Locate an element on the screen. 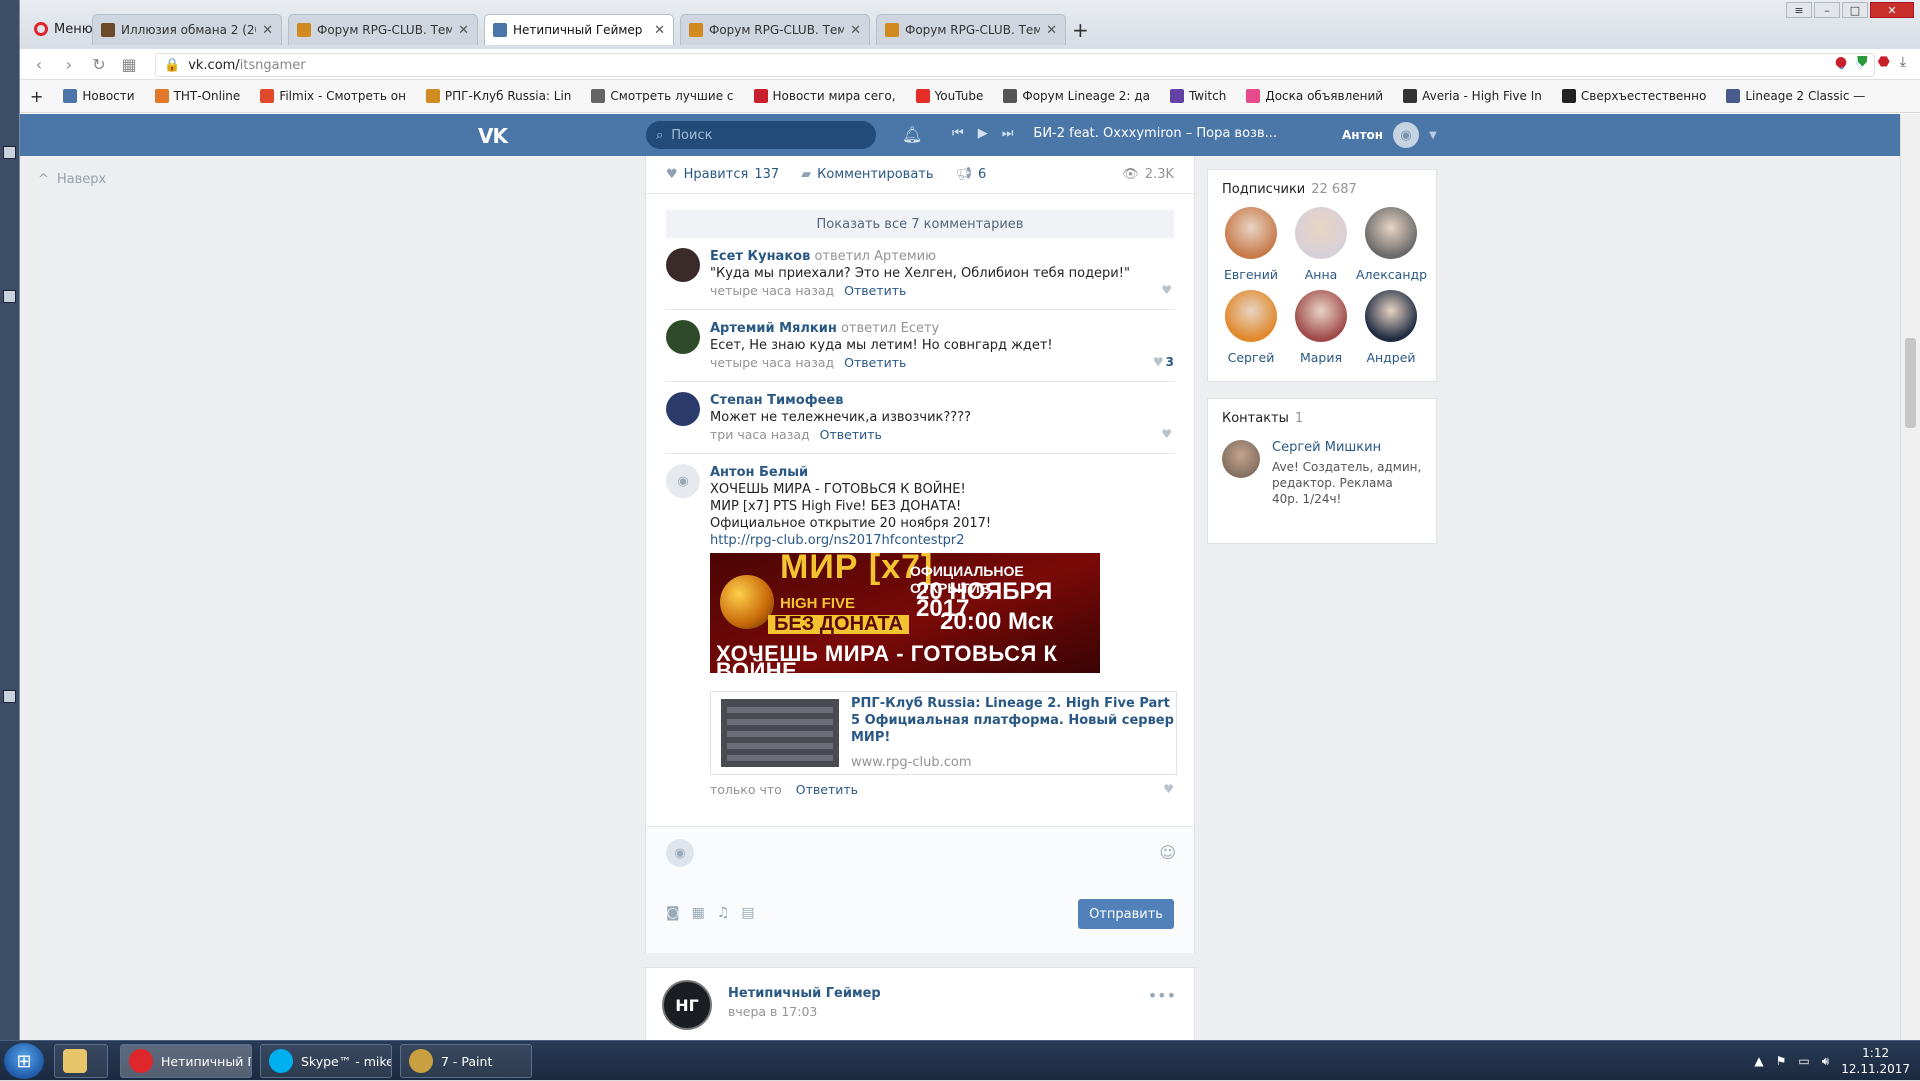  post-author: Нетипичный Геймер is located at coordinates (804, 993).